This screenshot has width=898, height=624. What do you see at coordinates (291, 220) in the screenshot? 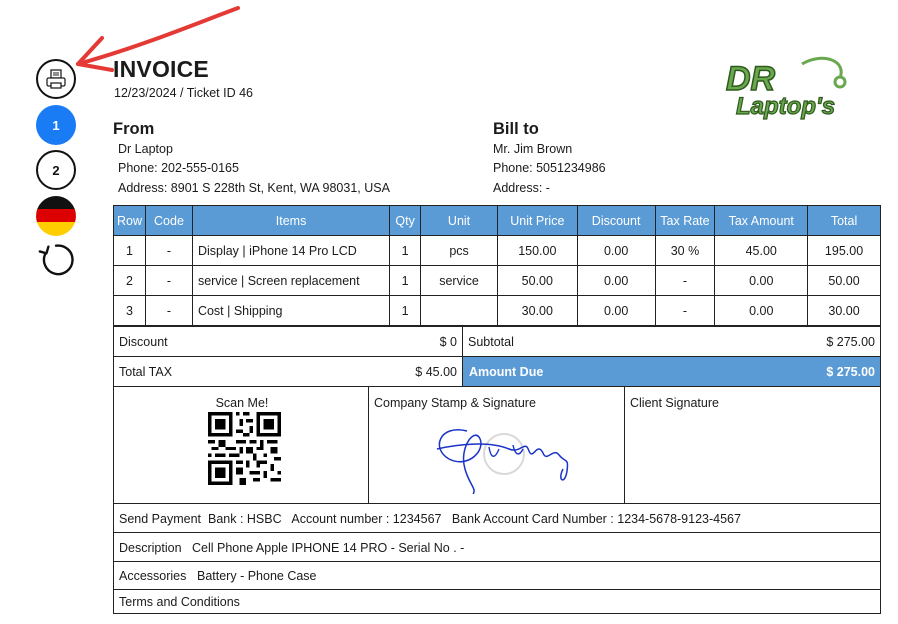
I see `column-header: Items` at bounding box center [291, 220].